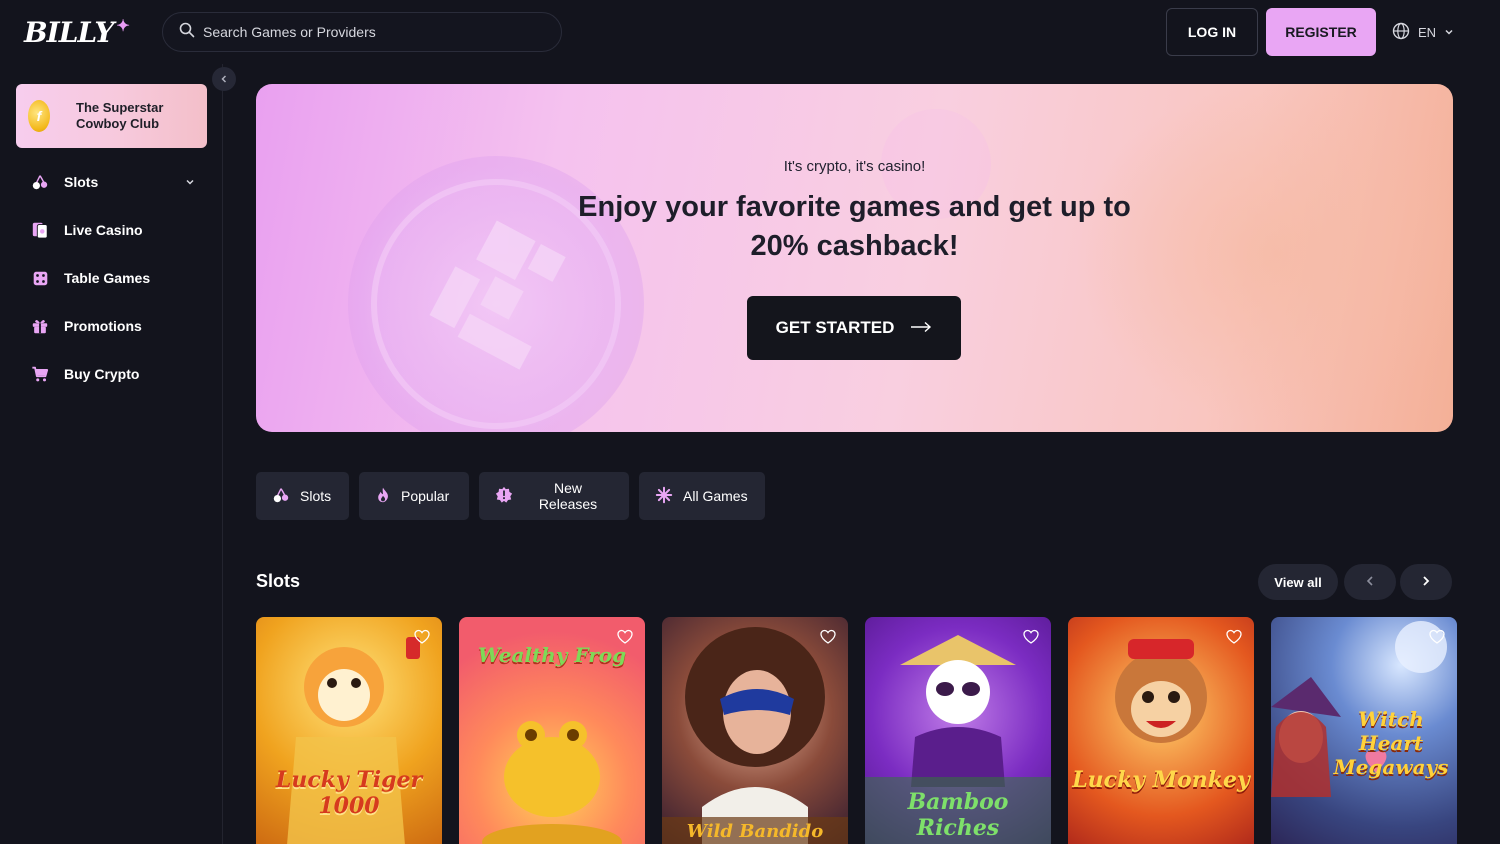 The height and width of the screenshot is (844, 1500). What do you see at coordinates (40, 278) in the screenshot?
I see `dice-icon` at bounding box center [40, 278].